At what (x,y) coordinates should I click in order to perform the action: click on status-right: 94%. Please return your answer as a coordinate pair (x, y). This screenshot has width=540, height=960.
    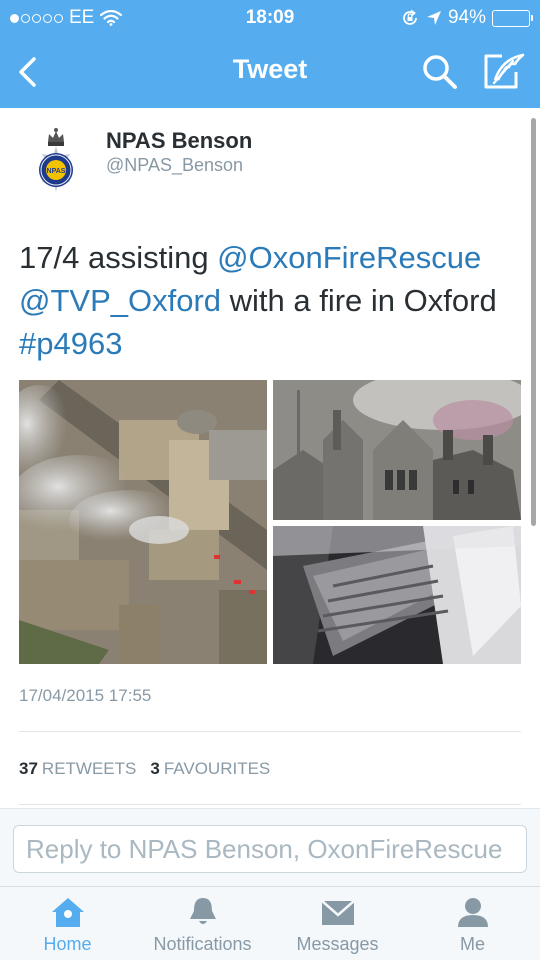
    Looking at the image, I should click on (466, 18).